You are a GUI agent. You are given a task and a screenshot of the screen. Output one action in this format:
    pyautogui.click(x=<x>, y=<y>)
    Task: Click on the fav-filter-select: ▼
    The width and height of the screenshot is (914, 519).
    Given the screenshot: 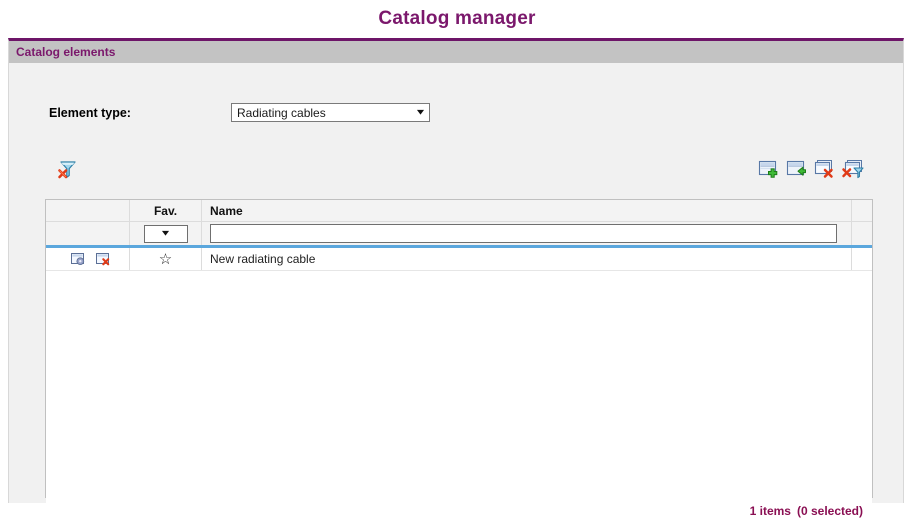 What is the action you would take?
    pyautogui.click(x=165, y=233)
    